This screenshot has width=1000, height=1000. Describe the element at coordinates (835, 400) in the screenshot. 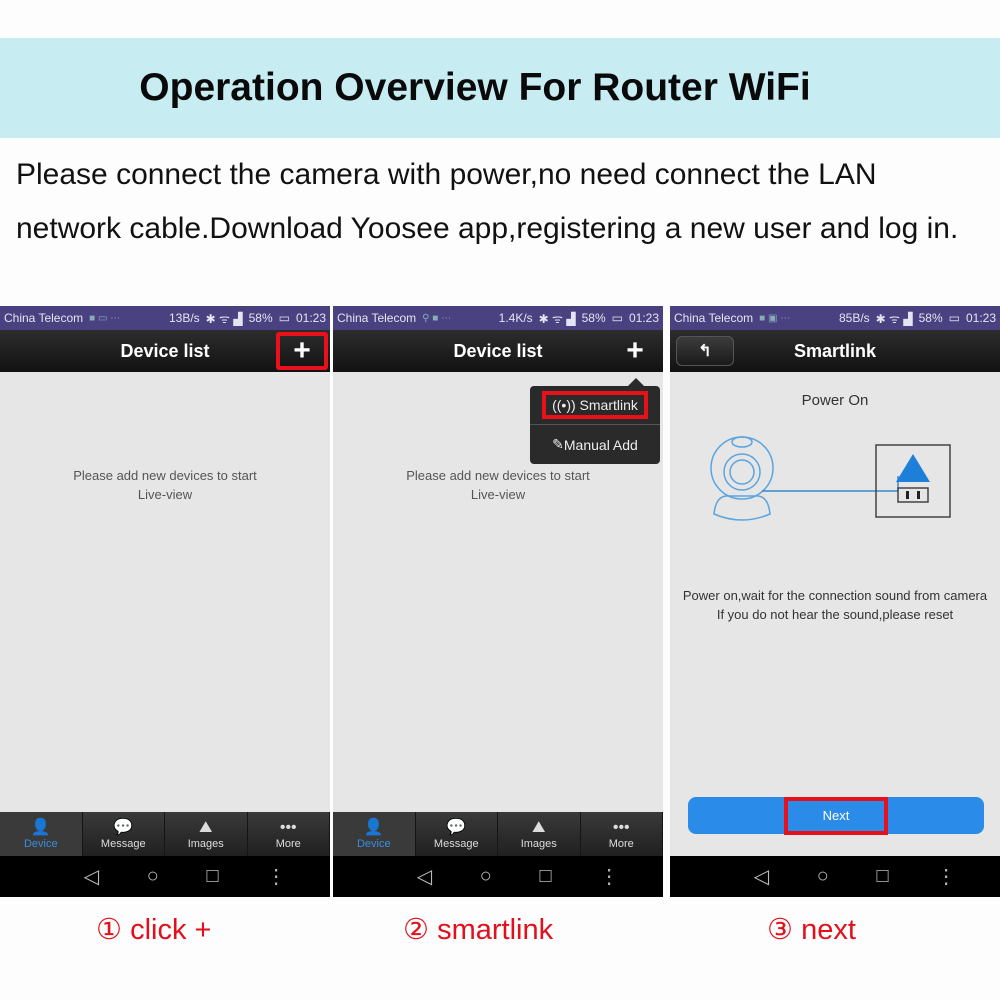

I see `power-on-title: Power On` at that location.